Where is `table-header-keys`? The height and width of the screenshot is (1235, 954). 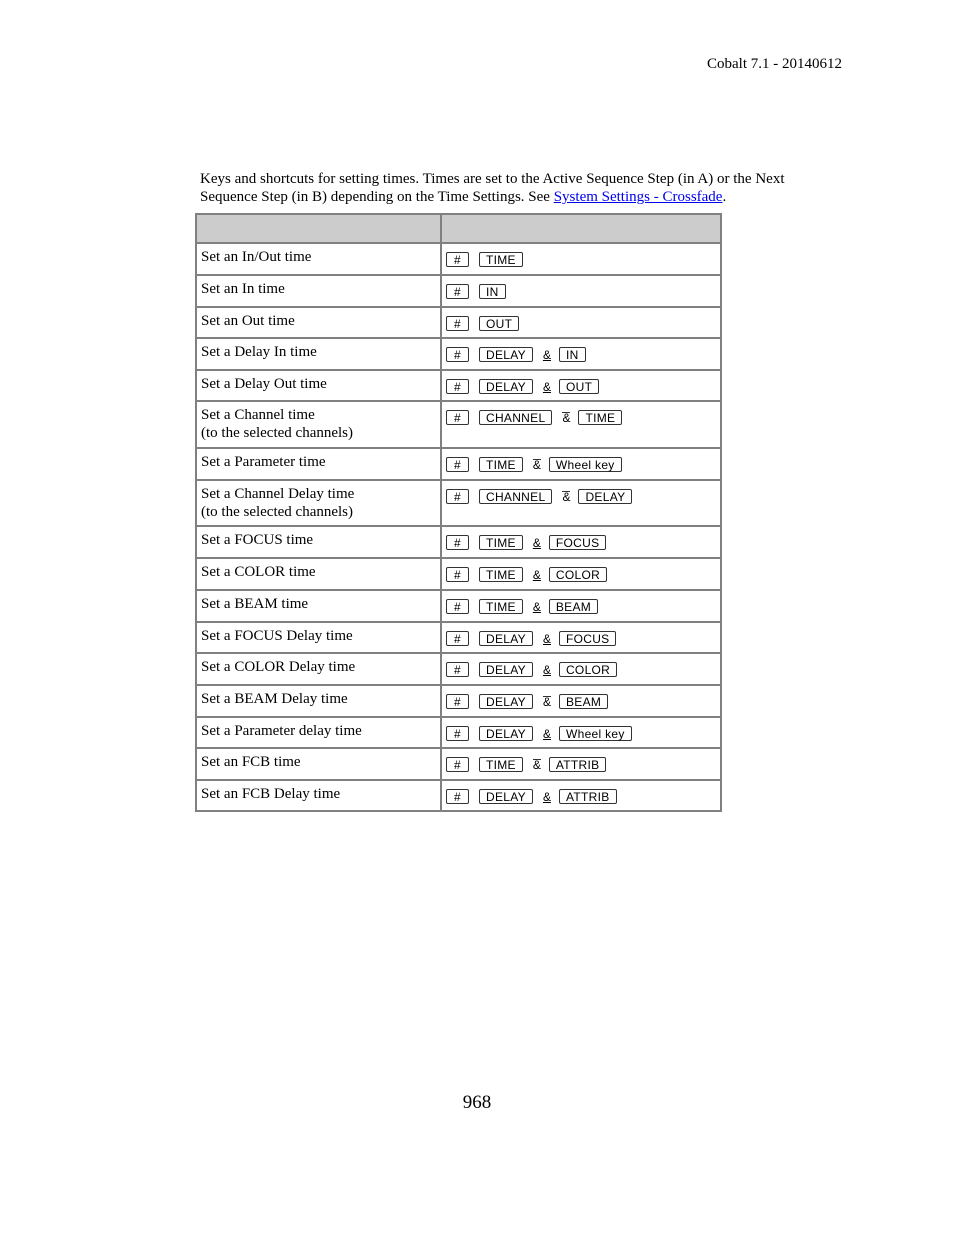
table-header-keys is located at coordinates (581, 228).